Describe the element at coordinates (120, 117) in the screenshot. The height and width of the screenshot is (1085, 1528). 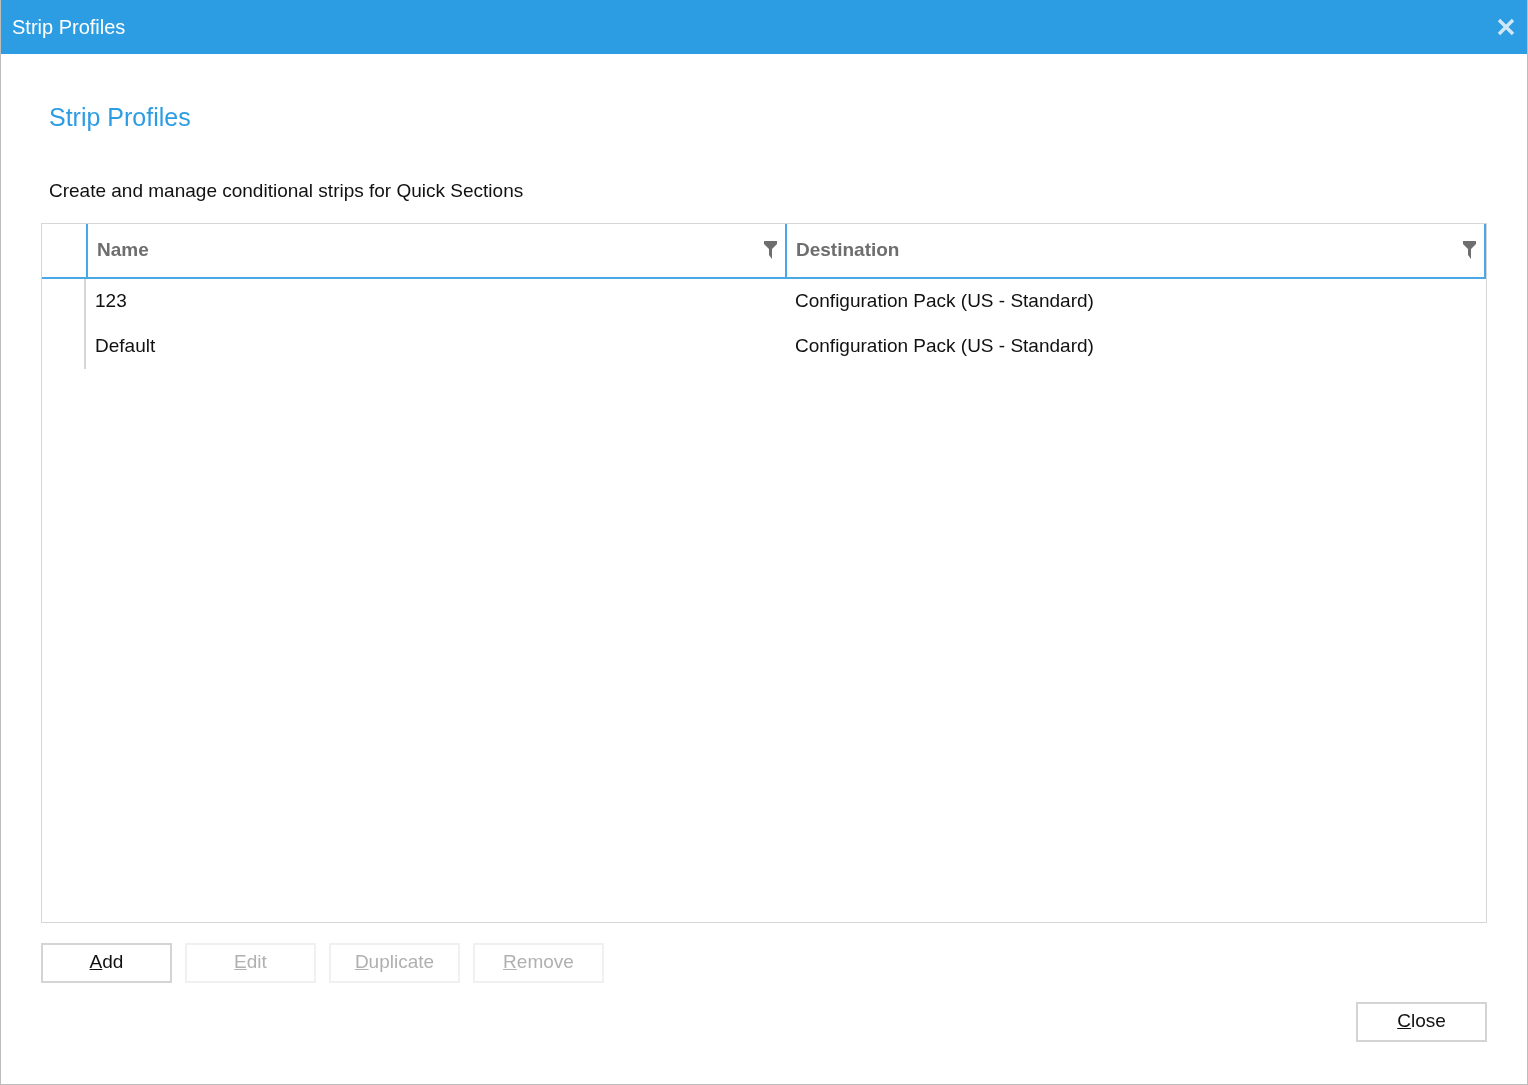
I see `dialog-heading: Strip Profiles` at that location.